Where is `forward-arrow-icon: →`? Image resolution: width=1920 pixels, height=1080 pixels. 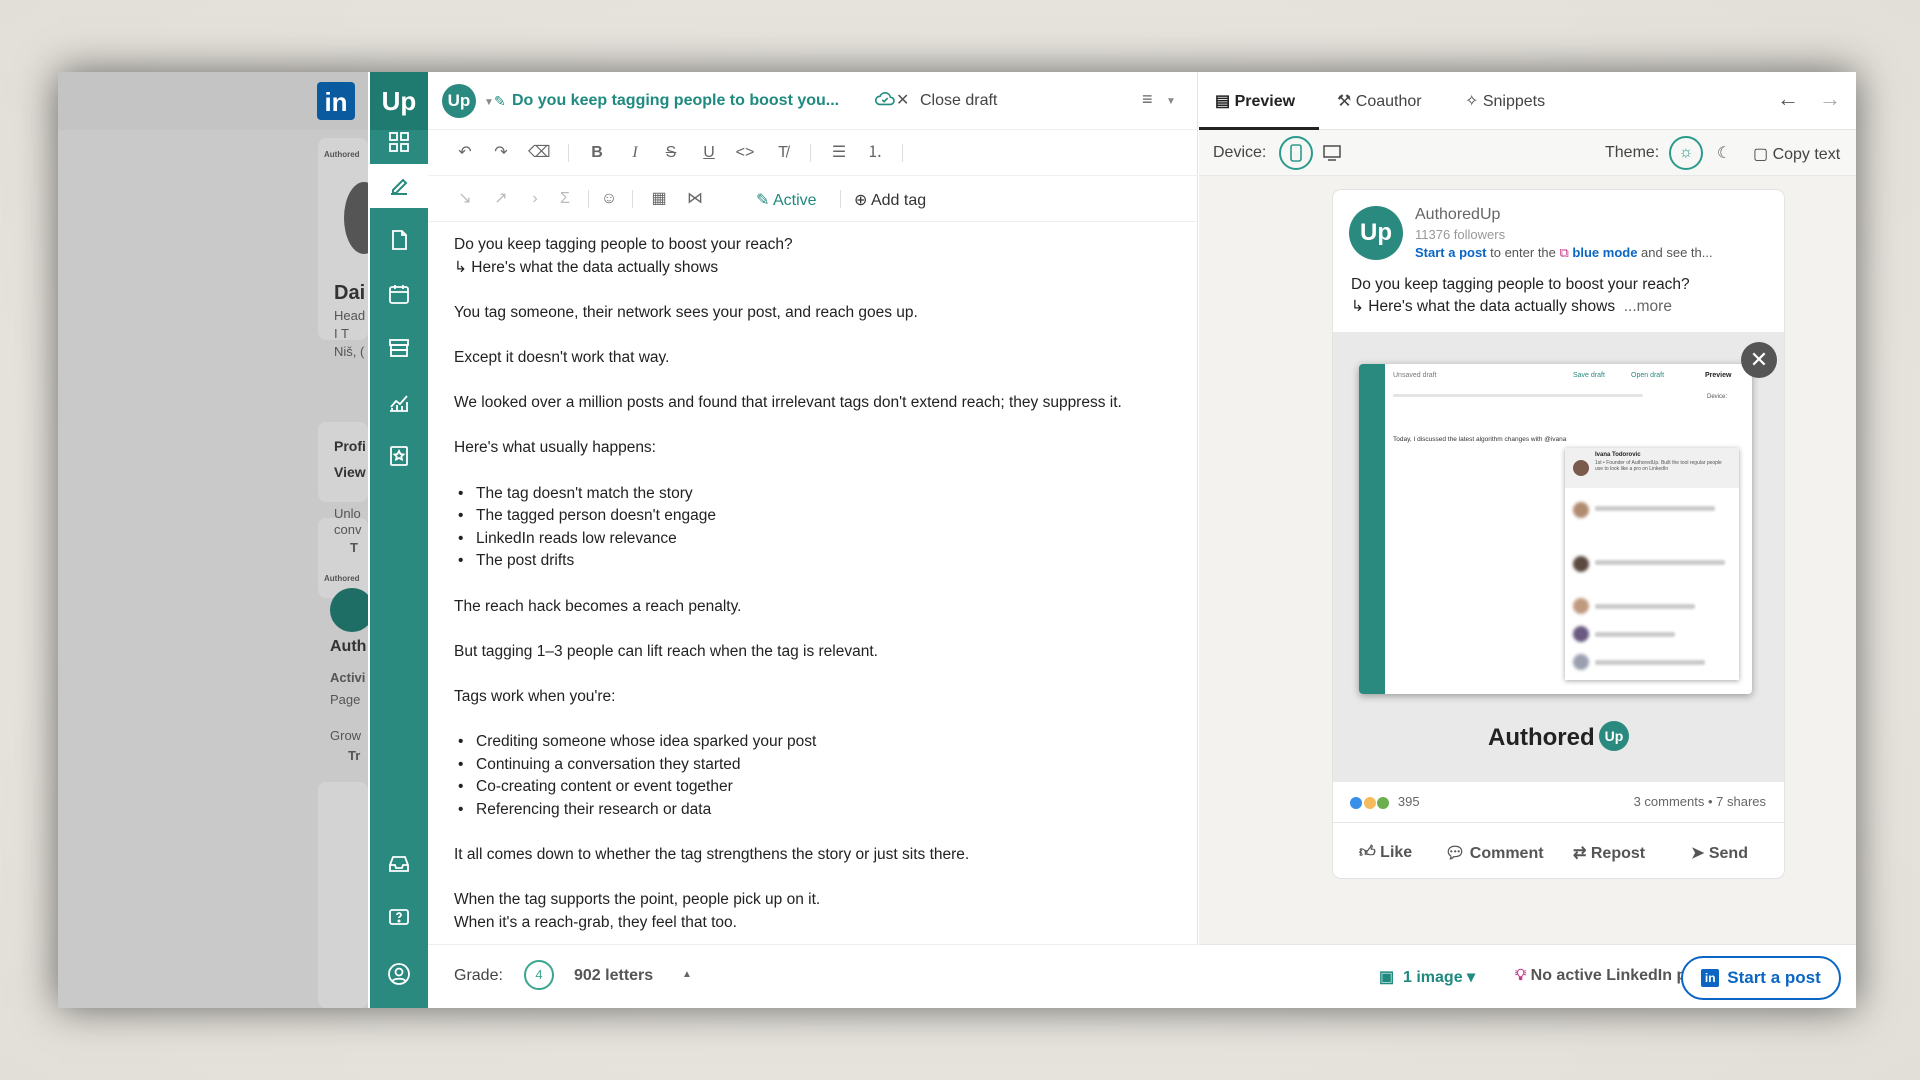 forward-arrow-icon: → is located at coordinates (1830, 99).